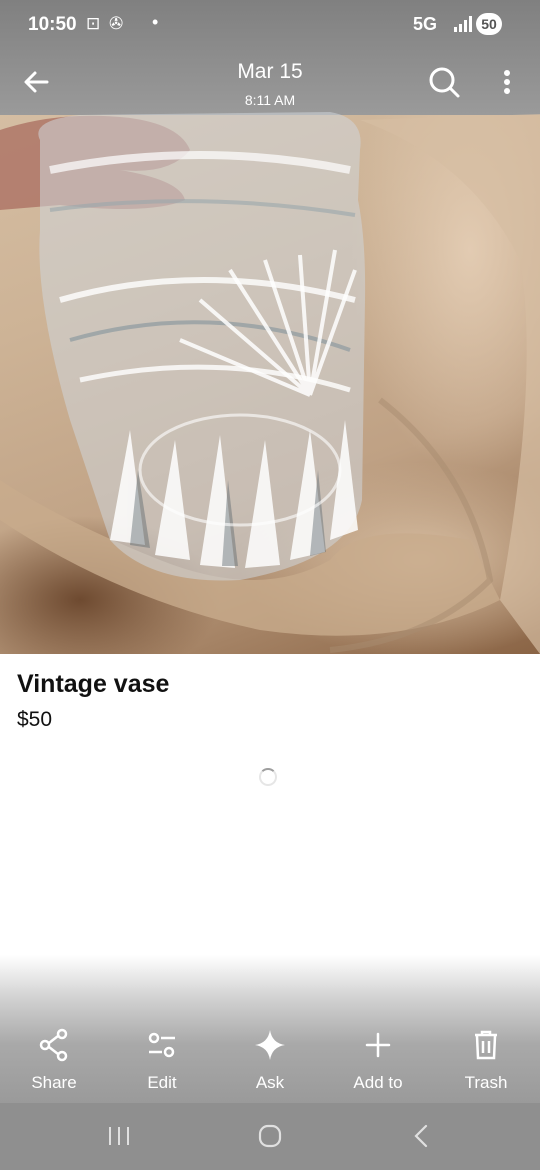  I want to click on back-chevron-icon, so click(421, 1136).